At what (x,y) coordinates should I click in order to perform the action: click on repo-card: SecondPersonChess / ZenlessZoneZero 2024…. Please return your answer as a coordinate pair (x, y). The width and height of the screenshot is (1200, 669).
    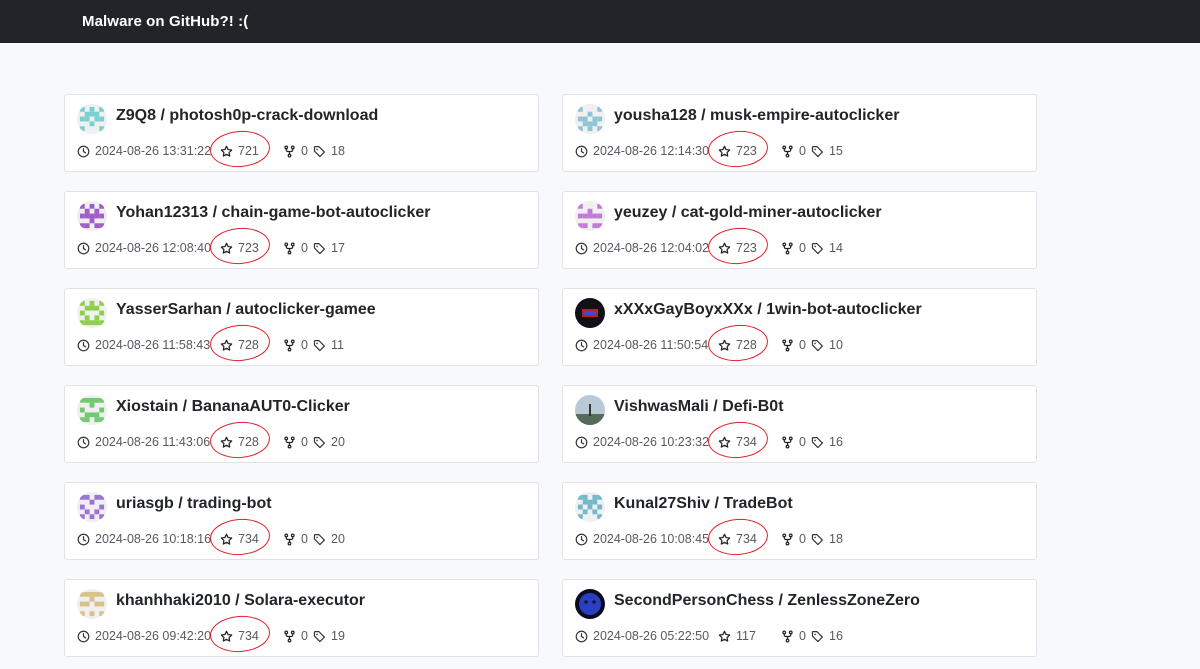
    Looking at the image, I should click on (799, 618).